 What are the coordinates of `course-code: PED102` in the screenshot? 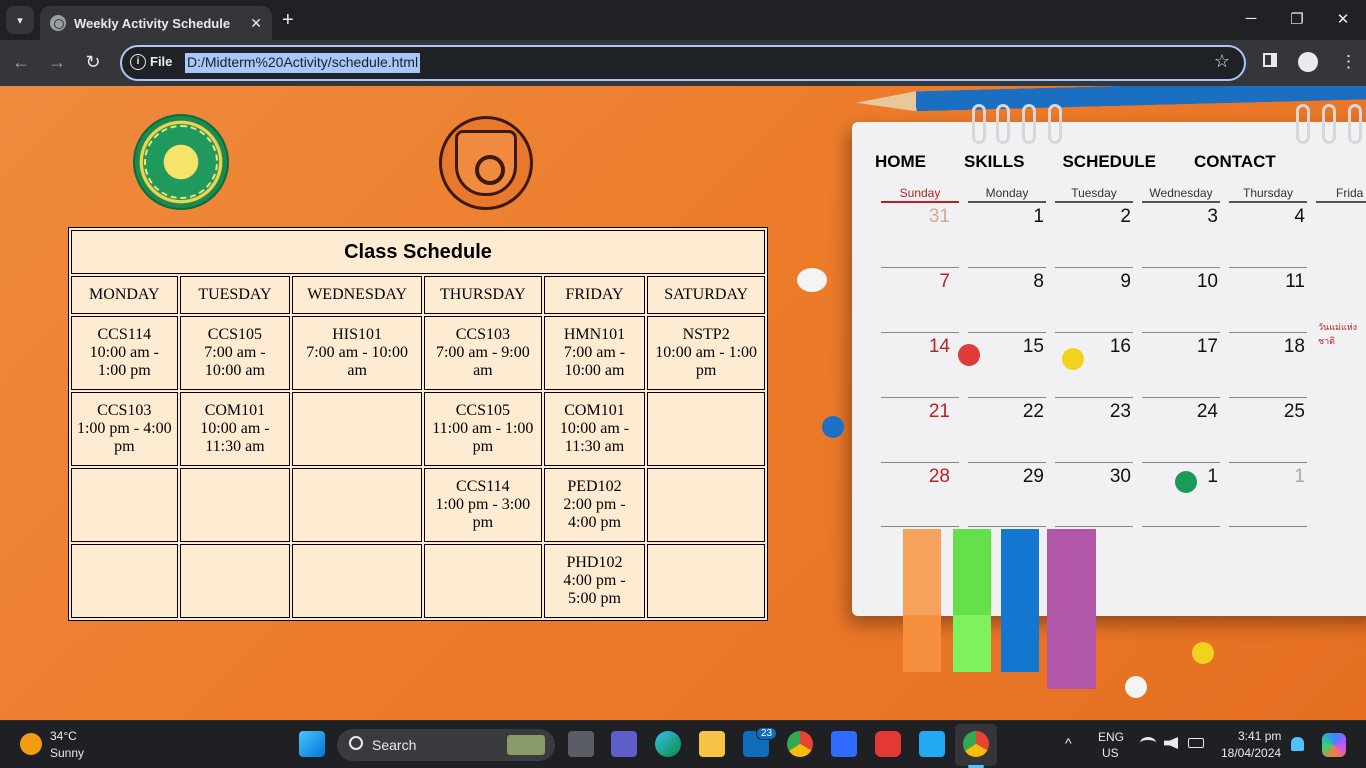 It's located at (594, 486).